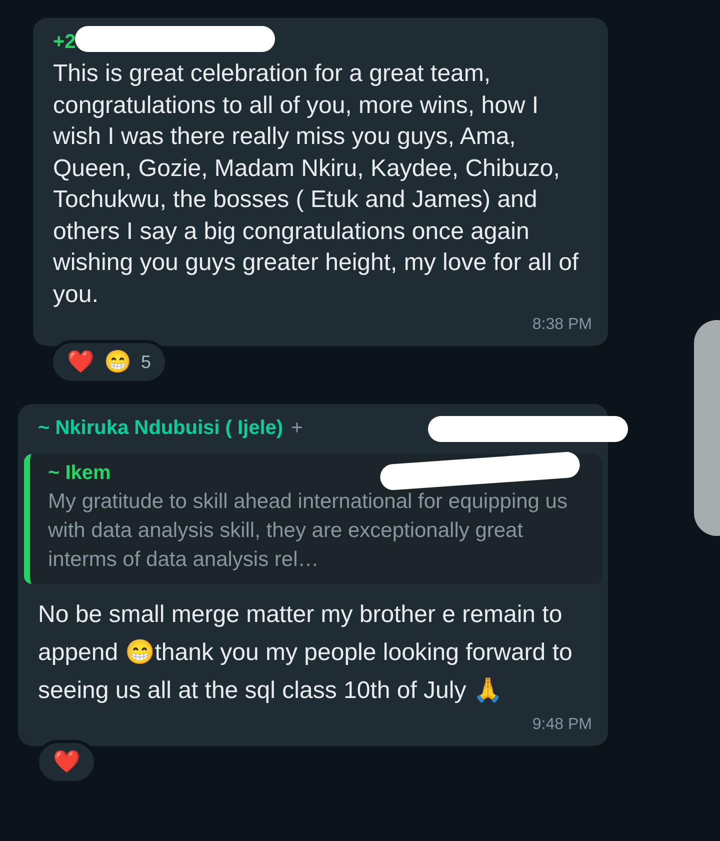  I want to click on reaction-emoji: 😁, so click(117, 362).